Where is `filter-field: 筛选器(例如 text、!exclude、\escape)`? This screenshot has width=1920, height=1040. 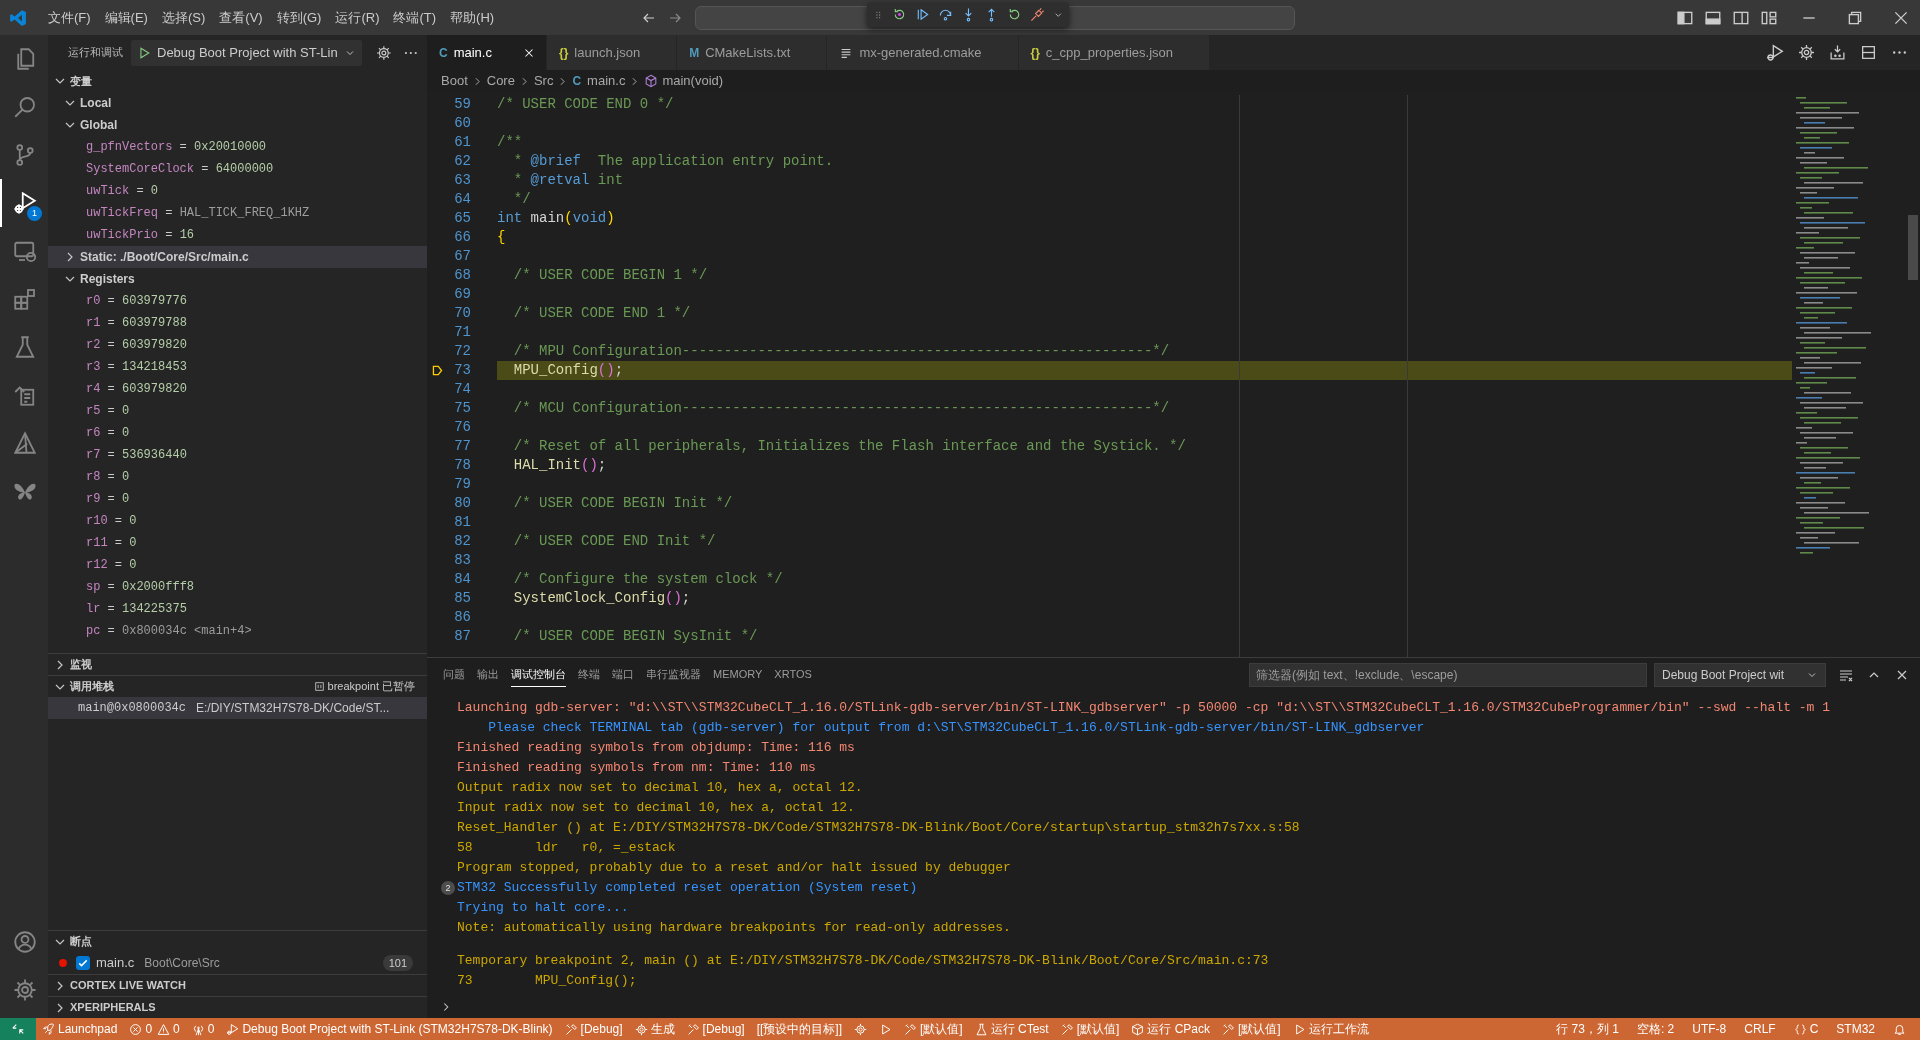
filter-field: 筛选器(例如 text、!exclude、\escape) is located at coordinates (1448, 674).